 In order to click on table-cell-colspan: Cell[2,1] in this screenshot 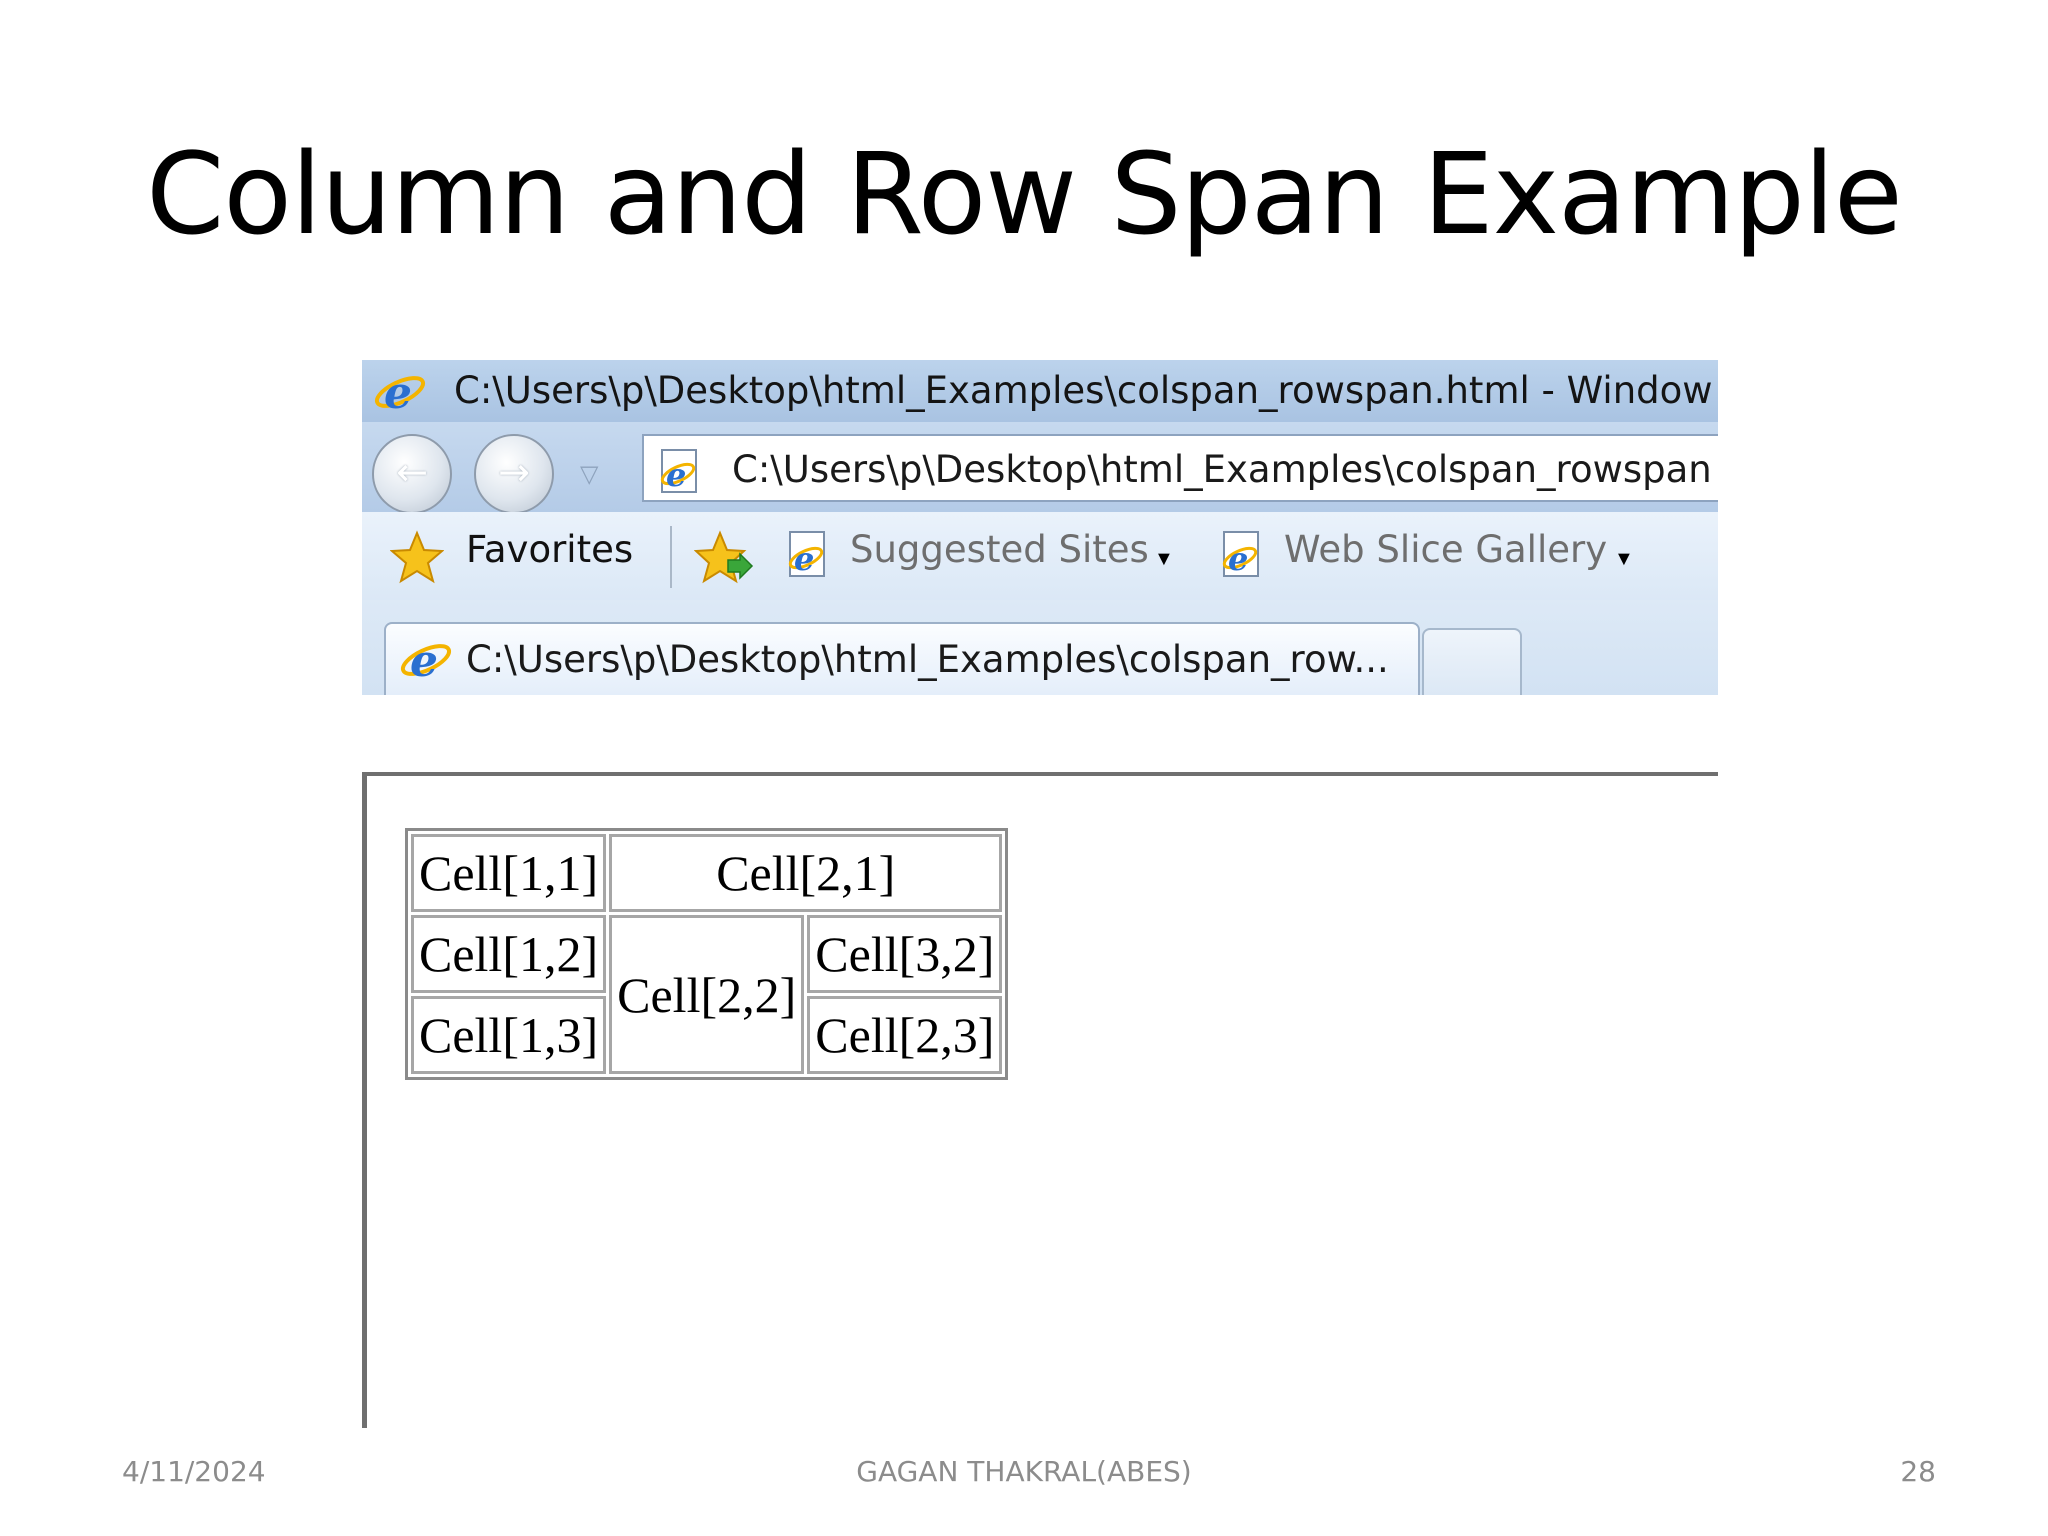, I will do `click(806, 873)`.